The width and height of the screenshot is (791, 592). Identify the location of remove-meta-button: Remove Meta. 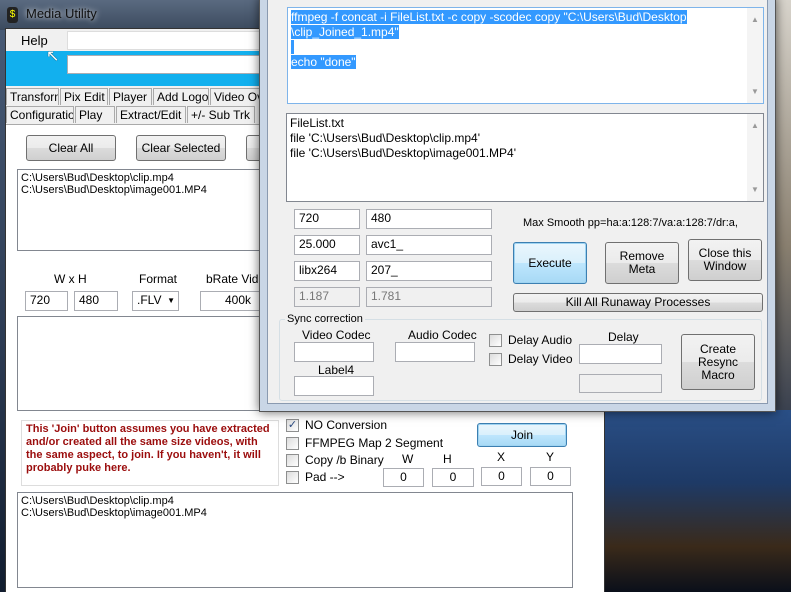
(642, 263).